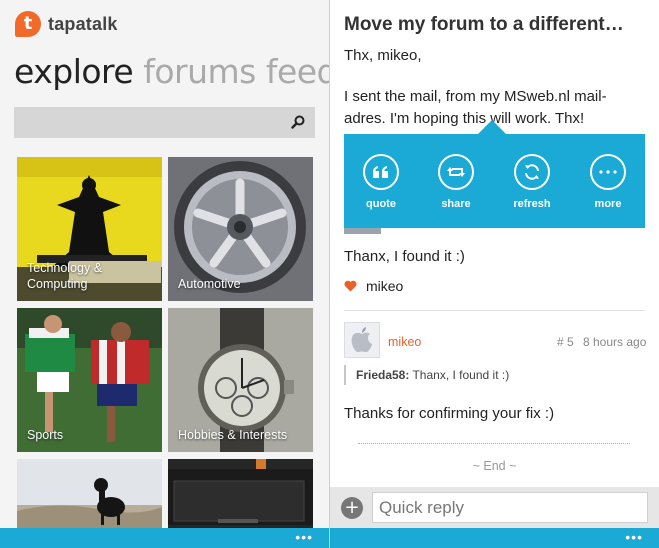 The width and height of the screenshot is (659, 548). I want to click on category-label: Technology & Computing, so click(65, 276).